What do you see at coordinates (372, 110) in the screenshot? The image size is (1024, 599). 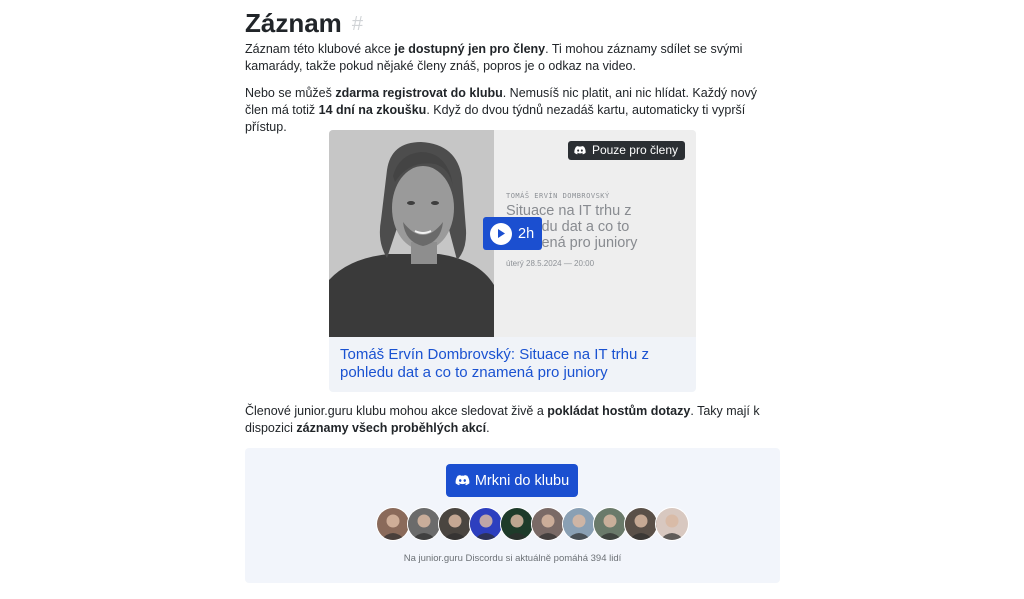 I see `bold-text: 14 dní na zkoušku` at bounding box center [372, 110].